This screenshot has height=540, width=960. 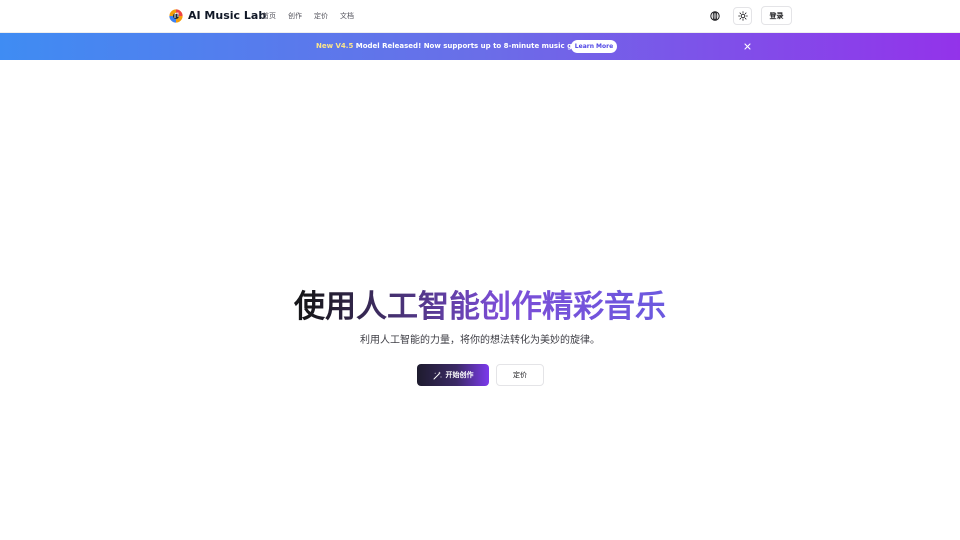 What do you see at coordinates (520, 375) in the screenshot?
I see `pricing-button: 定价` at bounding box center [520, 375].